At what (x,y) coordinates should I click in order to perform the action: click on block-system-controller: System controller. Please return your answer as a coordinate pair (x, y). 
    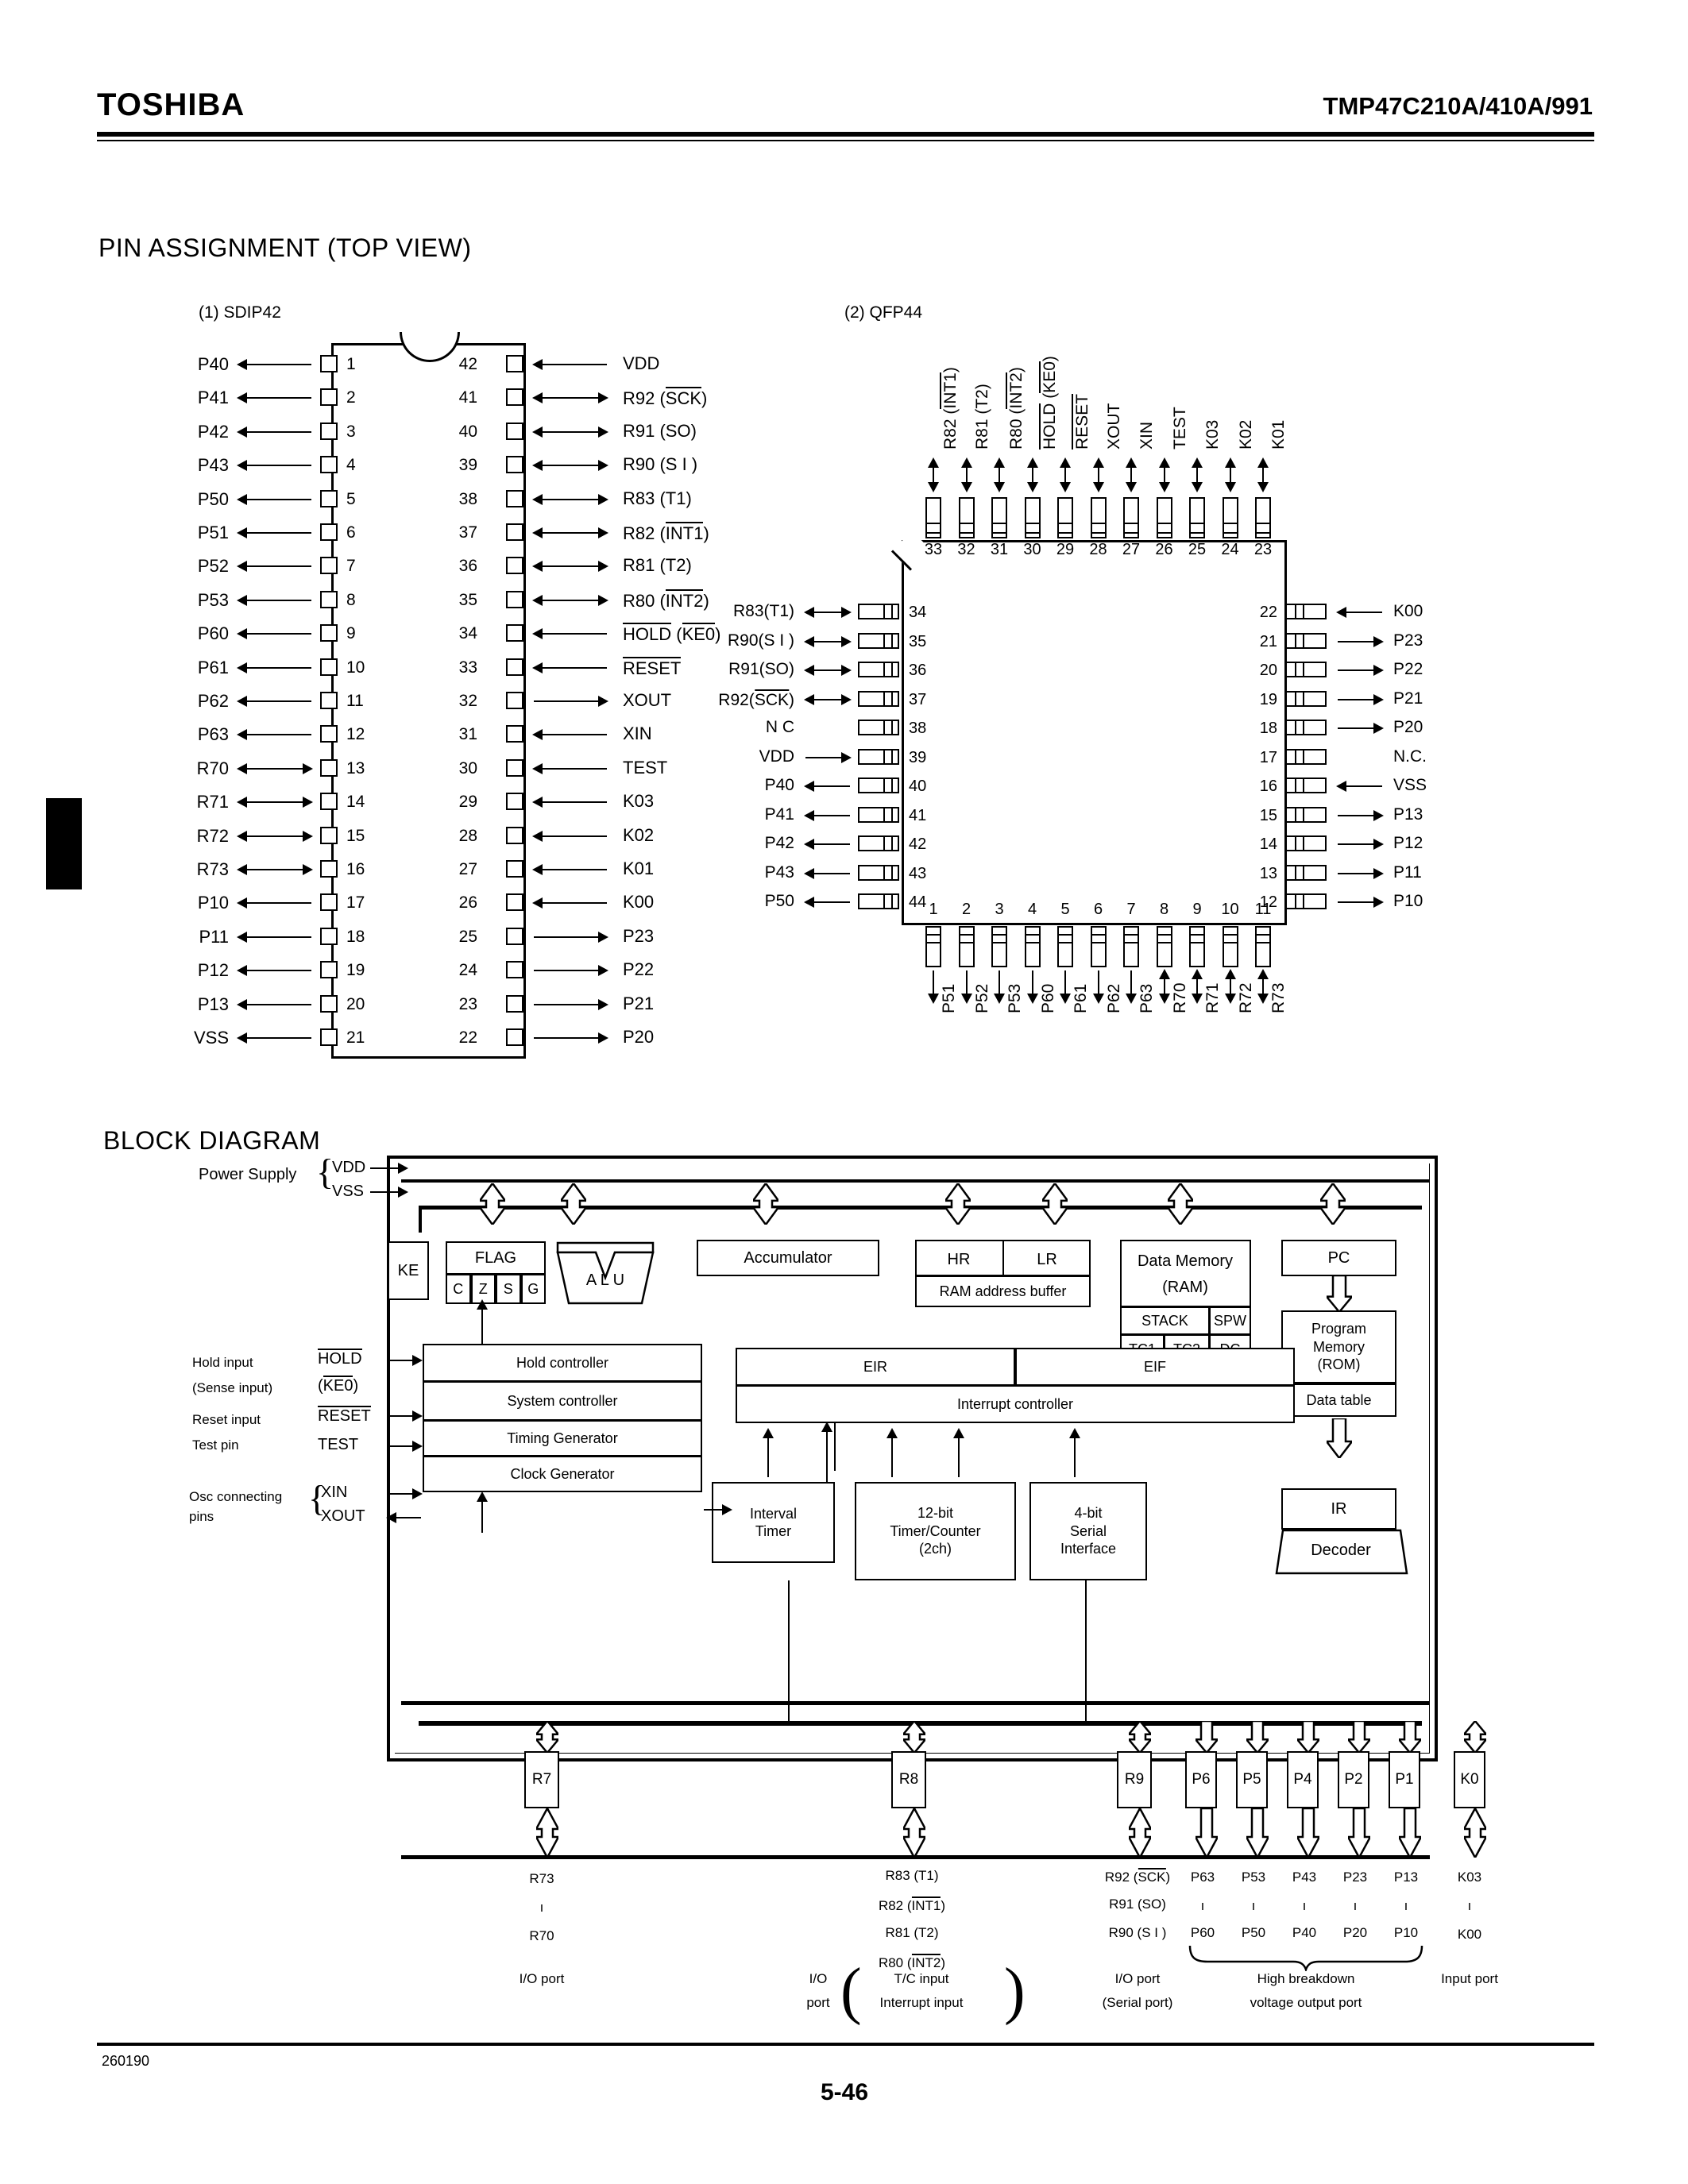
    Looking at the image, I should click on (563, 1401).